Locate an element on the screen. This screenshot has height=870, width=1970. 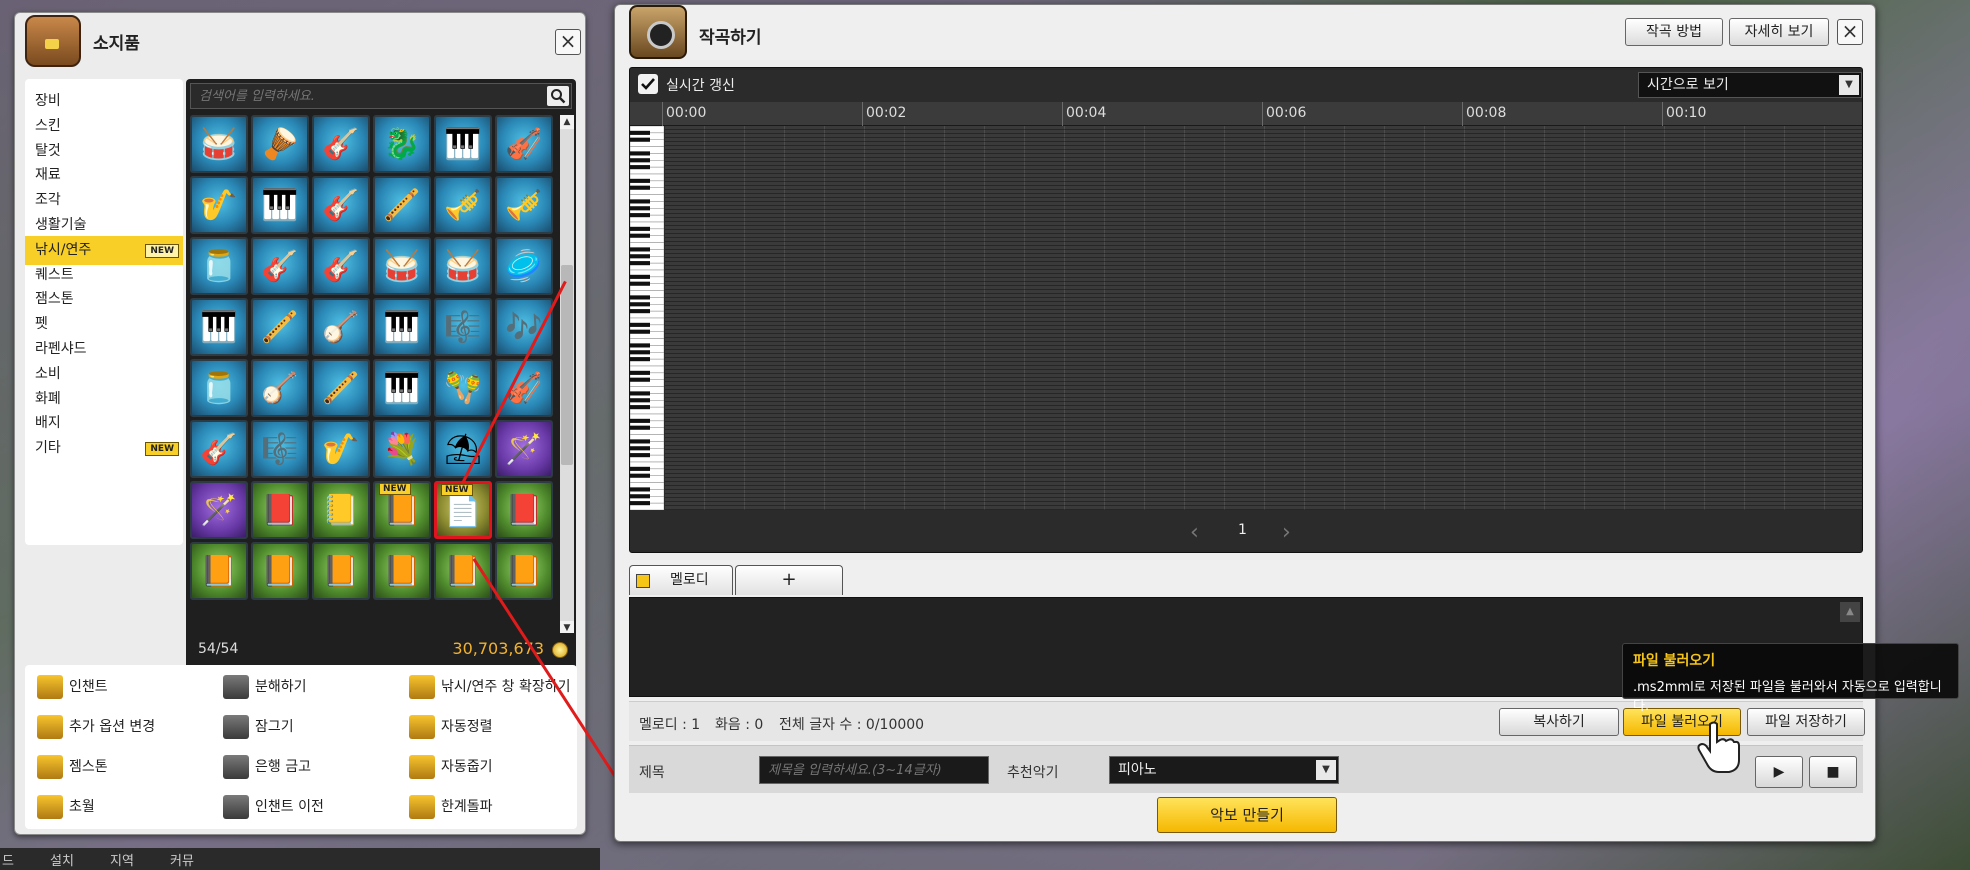
inventory-slot: 🪘 is located at coordinates (280, 144).